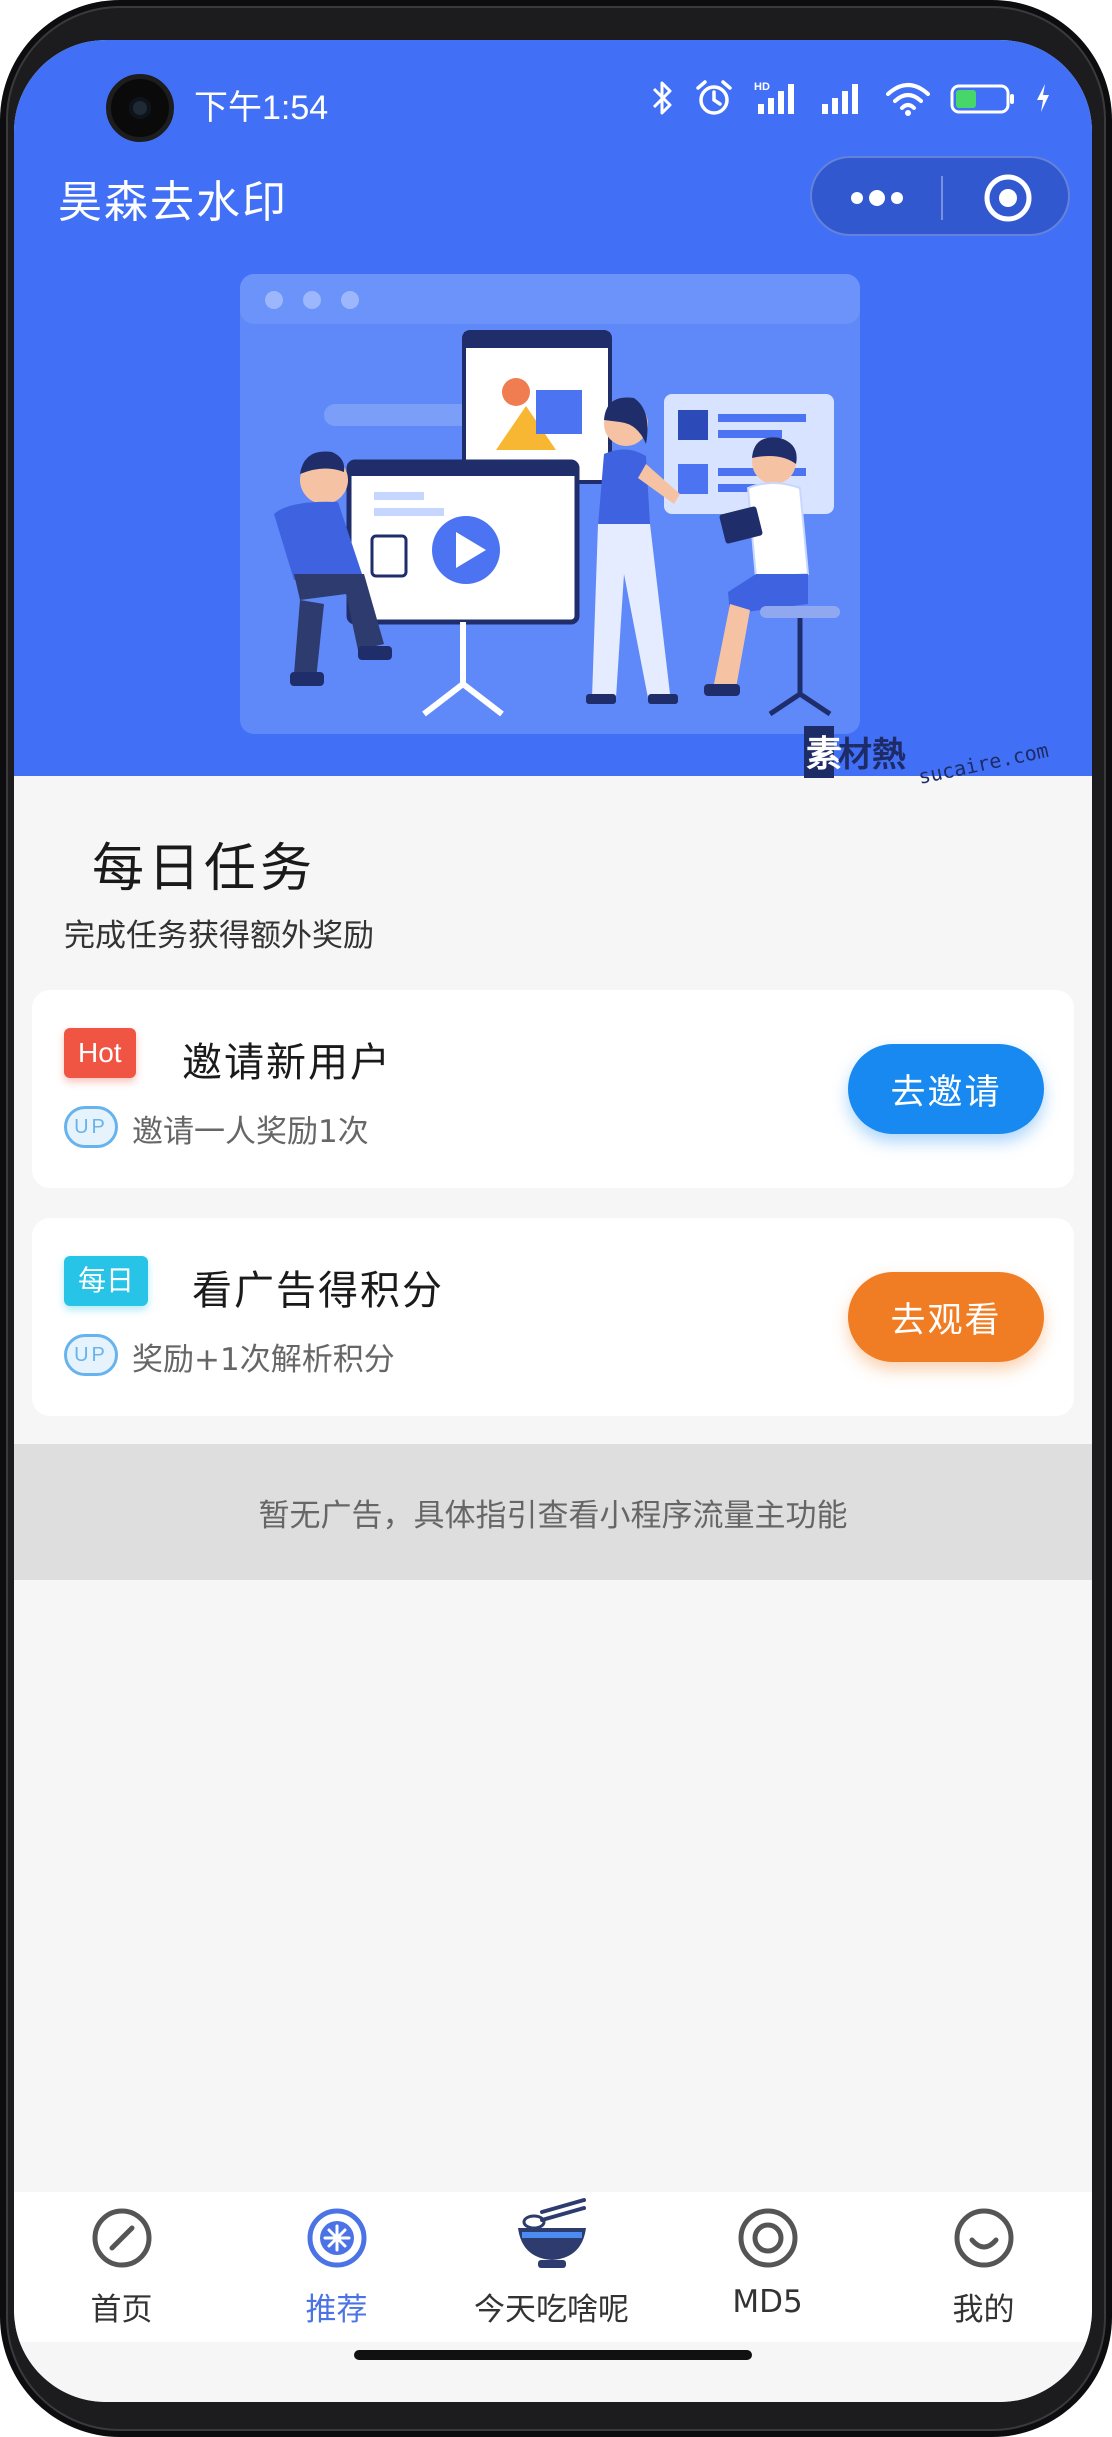  I want to click on daily-tasks-subtitle: 完成任务获得额外奖励, so click(219, 936).